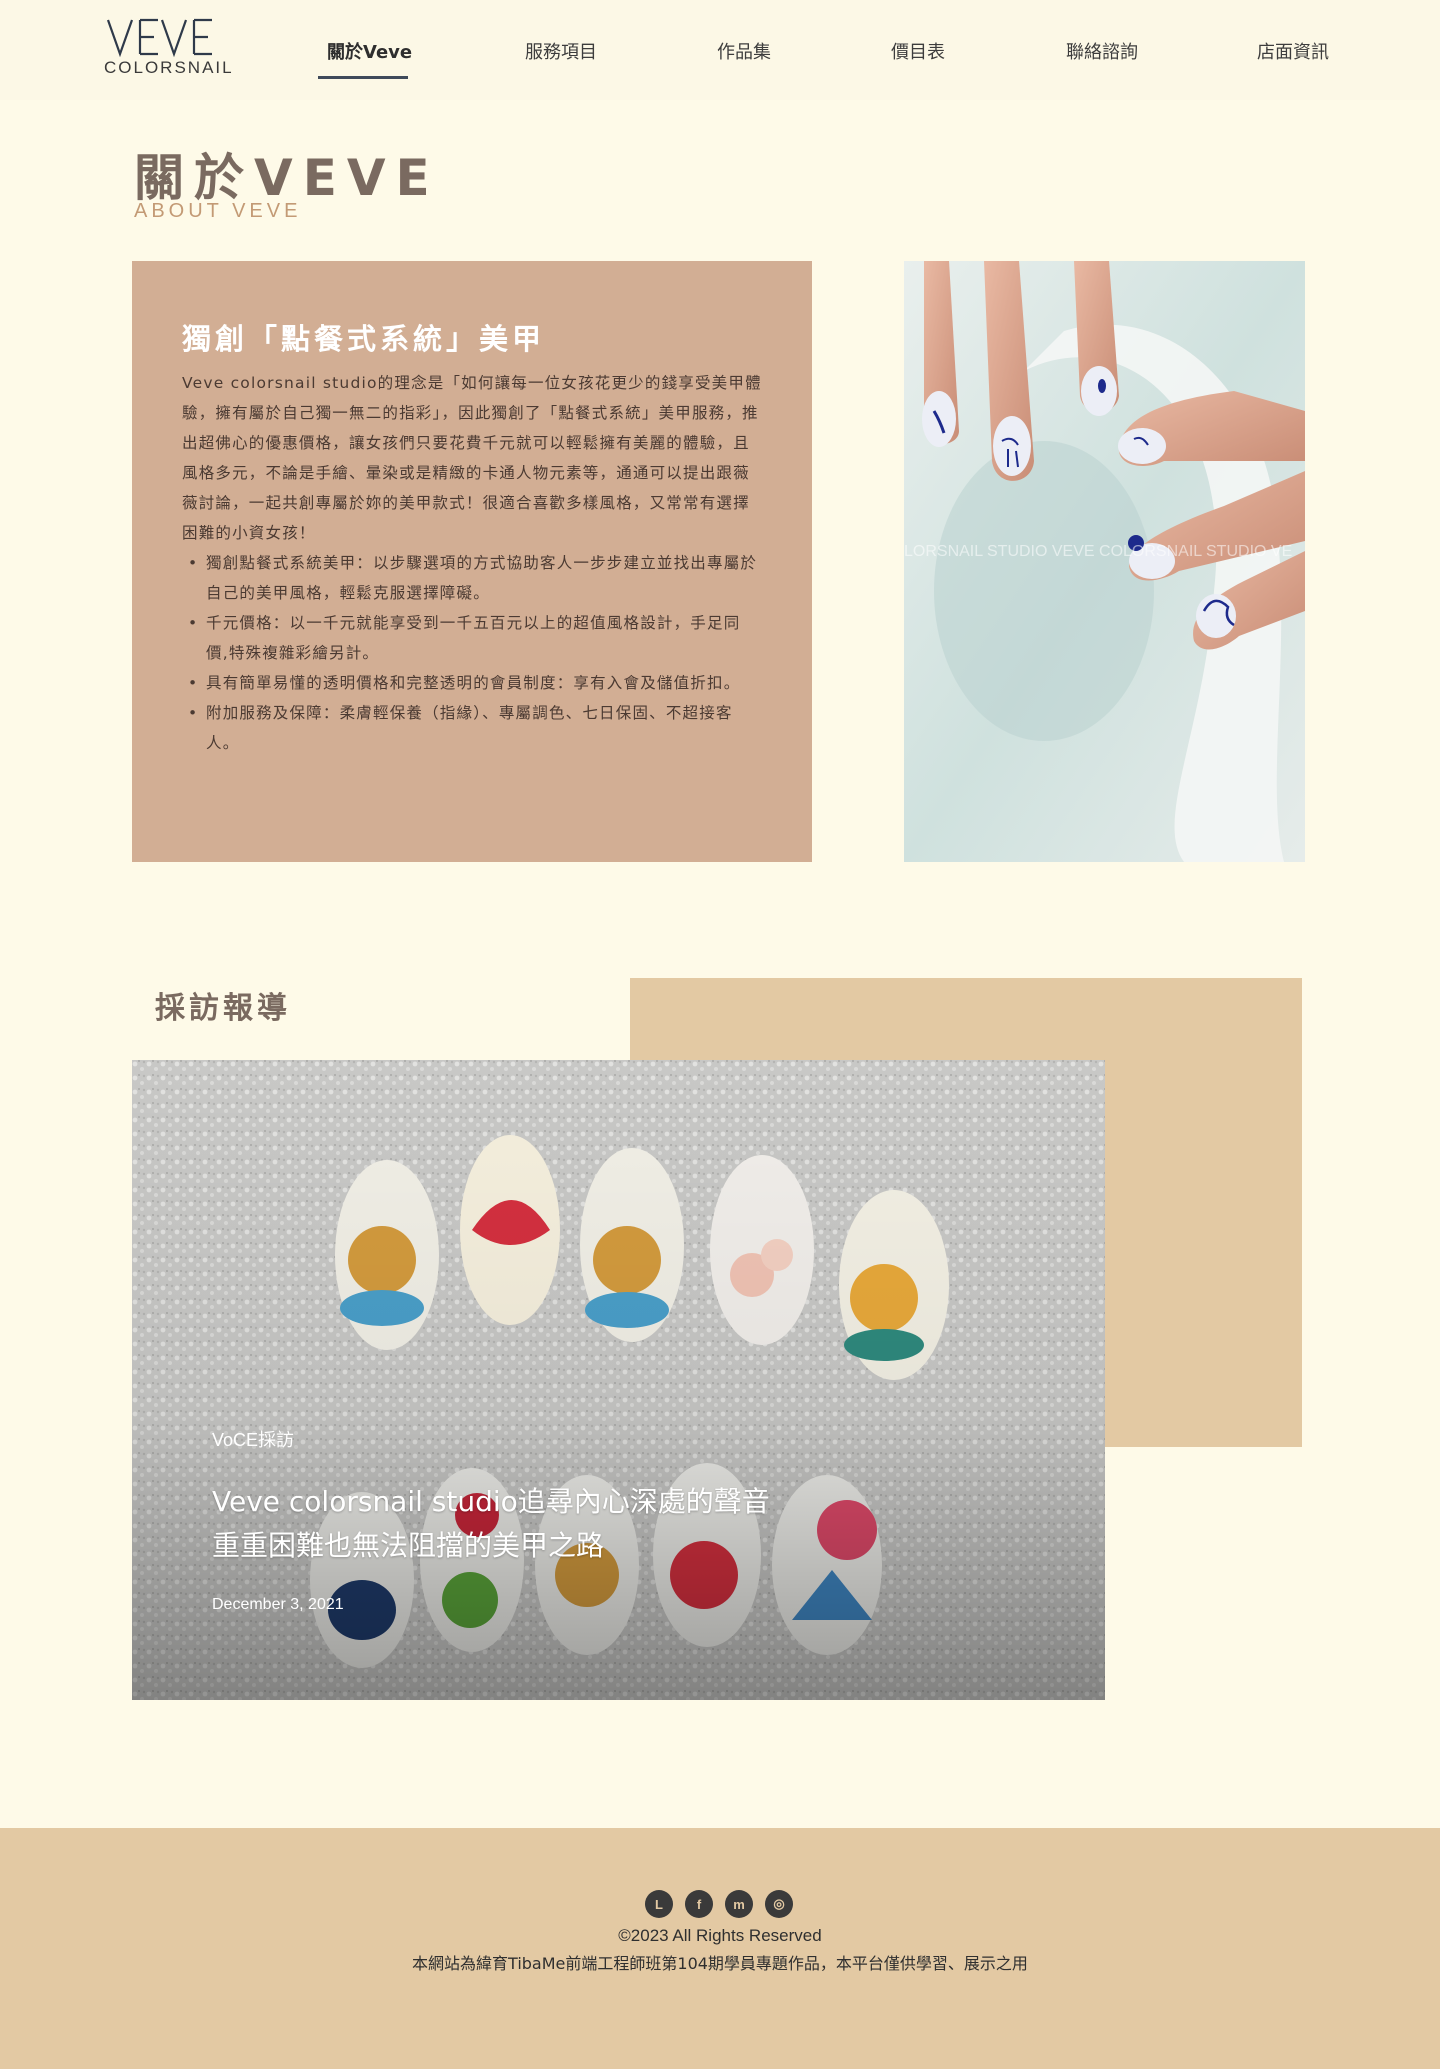 Image resolution: width=1440 pixels, height=2069 pixels. Describe the element at coordinates (278, 1604) in the screenshot. I see `article-date: December 3, 2021` at that location.